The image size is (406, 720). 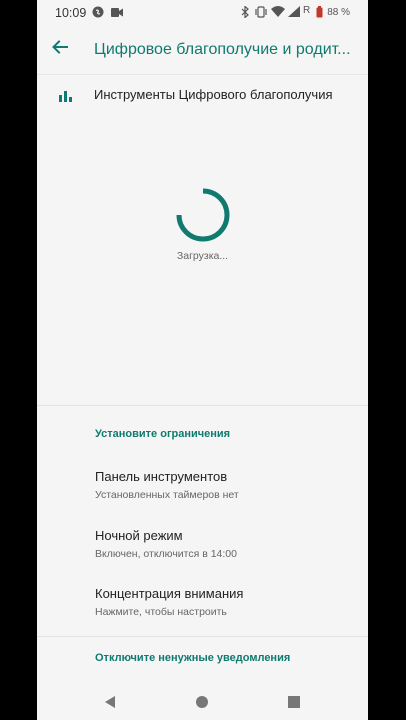 What do you see at coordinates (163, 434) in the screenshot?
I see `section-header-limits: Установите ограничения` at bounding box center [163, 434].